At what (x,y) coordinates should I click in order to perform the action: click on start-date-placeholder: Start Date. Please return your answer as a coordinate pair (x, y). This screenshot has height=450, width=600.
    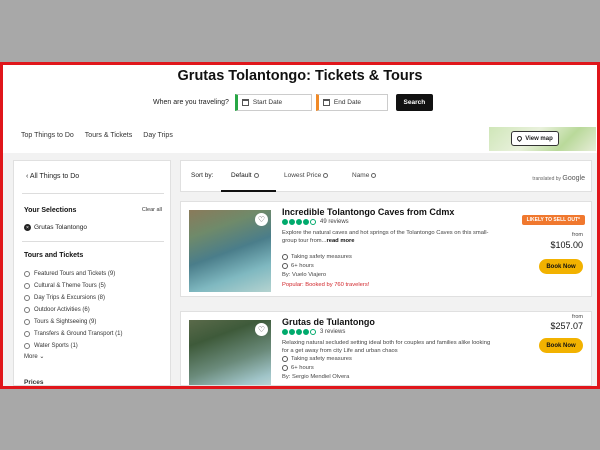
    Looking at the image, I should click on (267, 102).